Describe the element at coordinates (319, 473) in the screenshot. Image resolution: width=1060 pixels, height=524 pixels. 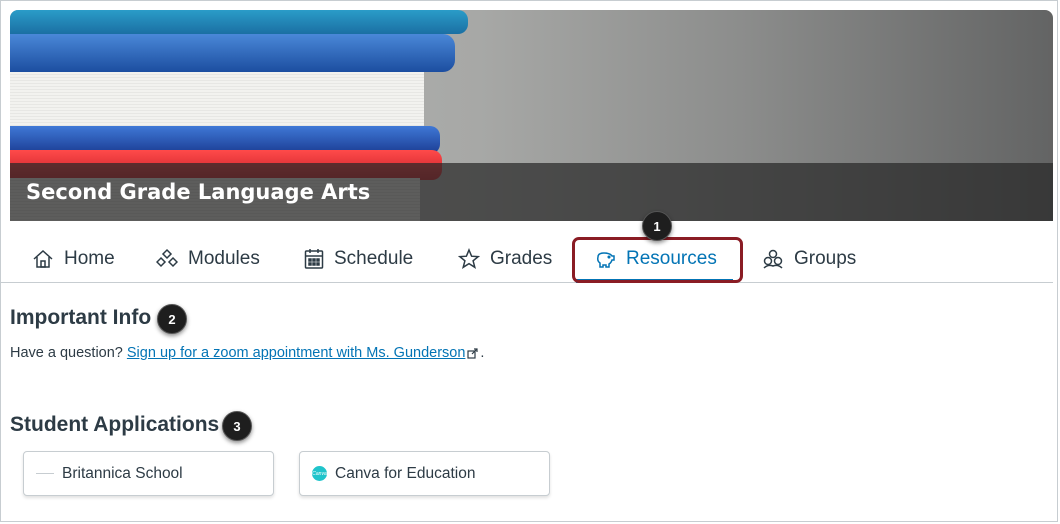
I see `canva-logo-icon: Canva` at that location.